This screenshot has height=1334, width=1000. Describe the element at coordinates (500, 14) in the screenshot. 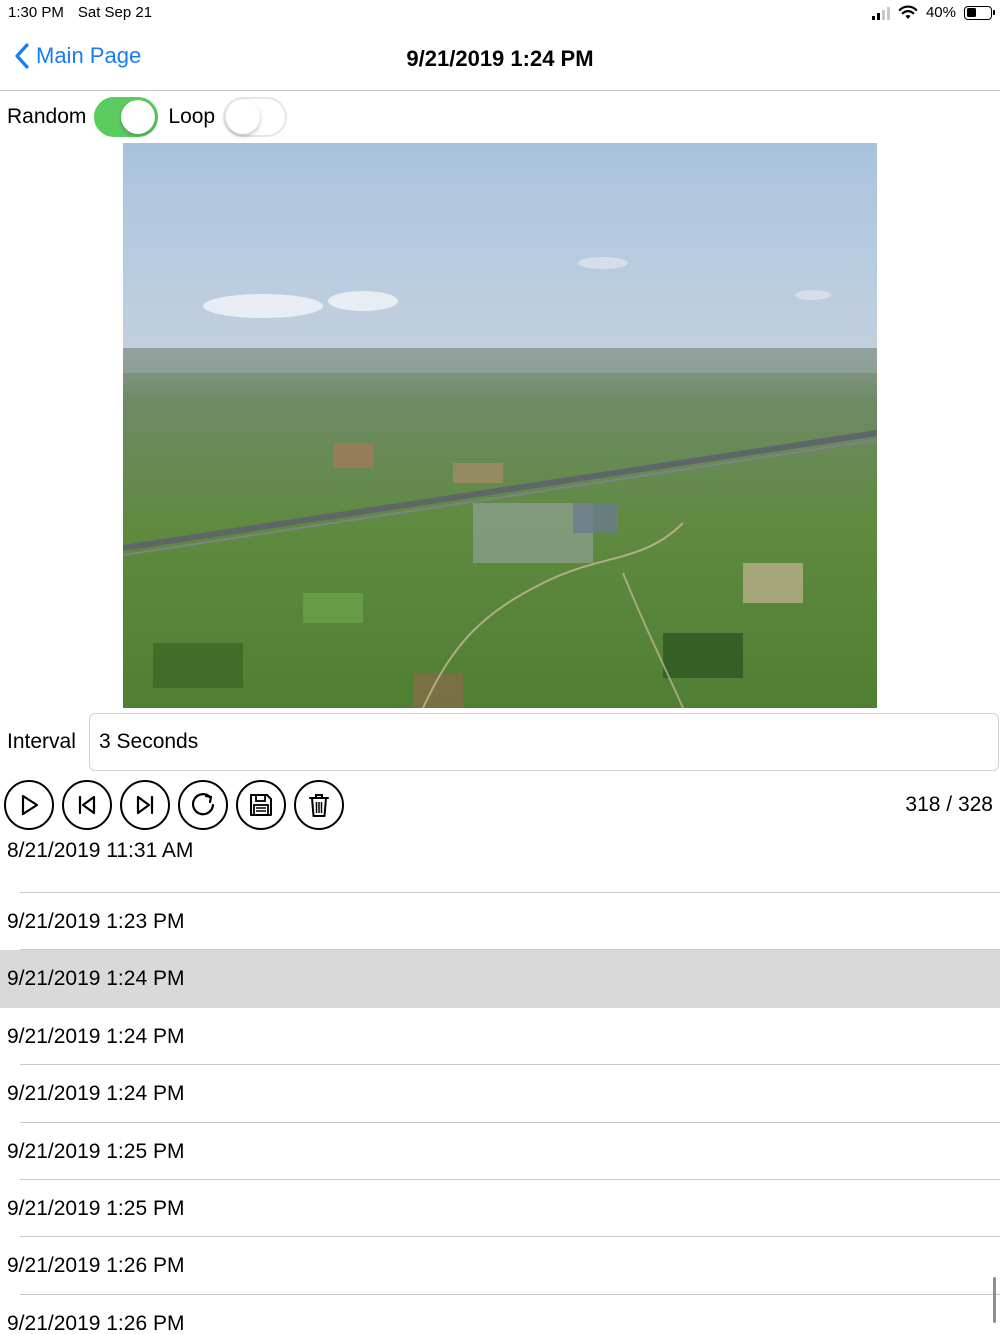

I see `status-bar: 1:30 PM Sat Sep 21 40%` at that location.